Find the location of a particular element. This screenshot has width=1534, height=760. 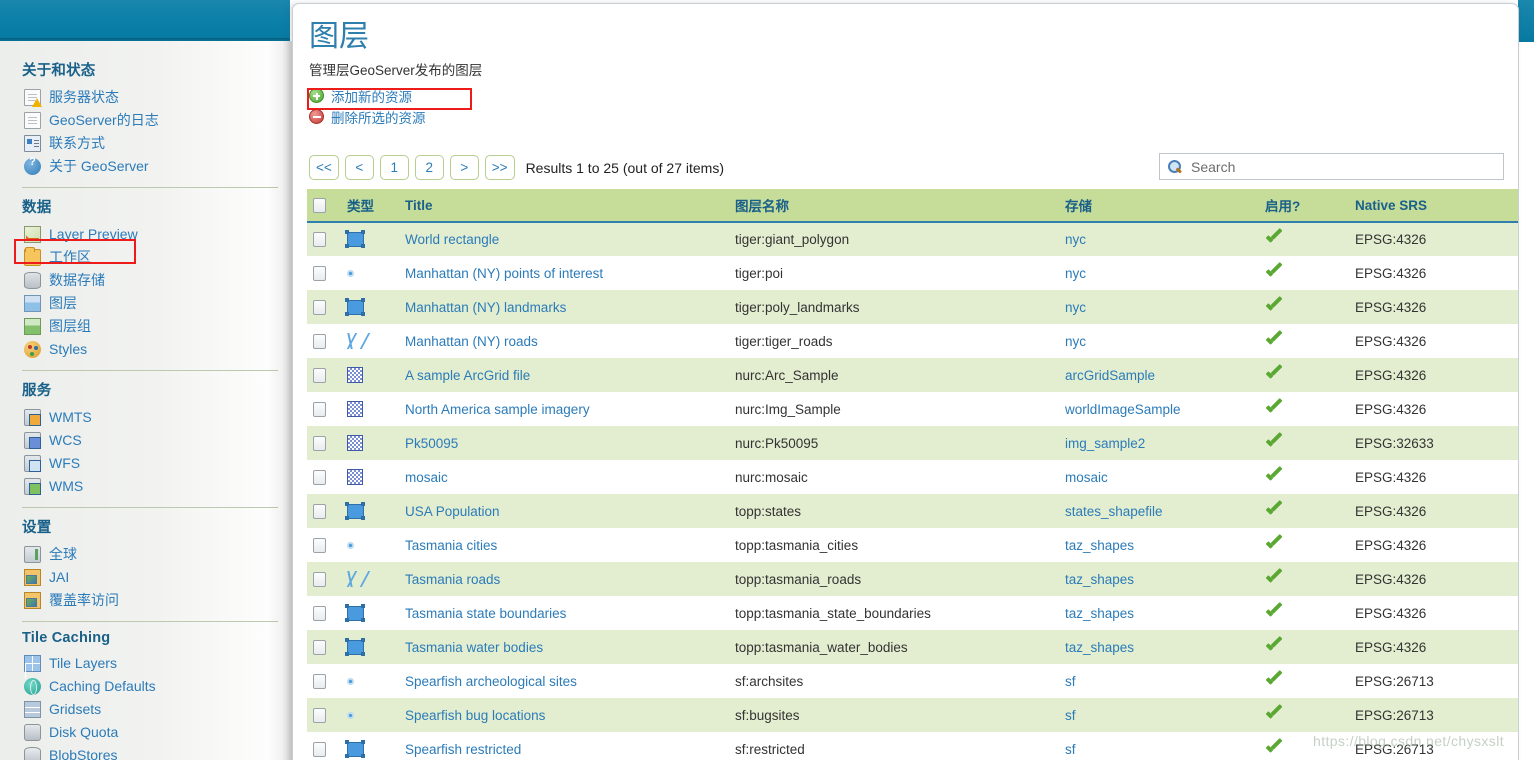

sidebar-item-datastore: 数据存储 is located at coordinates (156, 280).